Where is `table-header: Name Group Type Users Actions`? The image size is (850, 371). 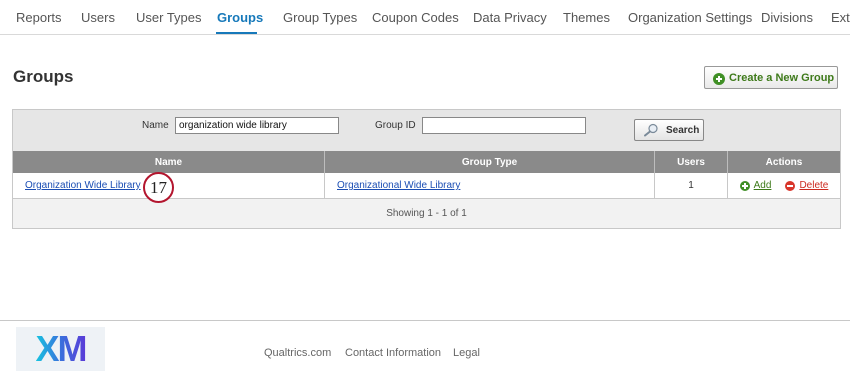
table-header: Name Group Type Users Actions is located at coordinates (426, 162).